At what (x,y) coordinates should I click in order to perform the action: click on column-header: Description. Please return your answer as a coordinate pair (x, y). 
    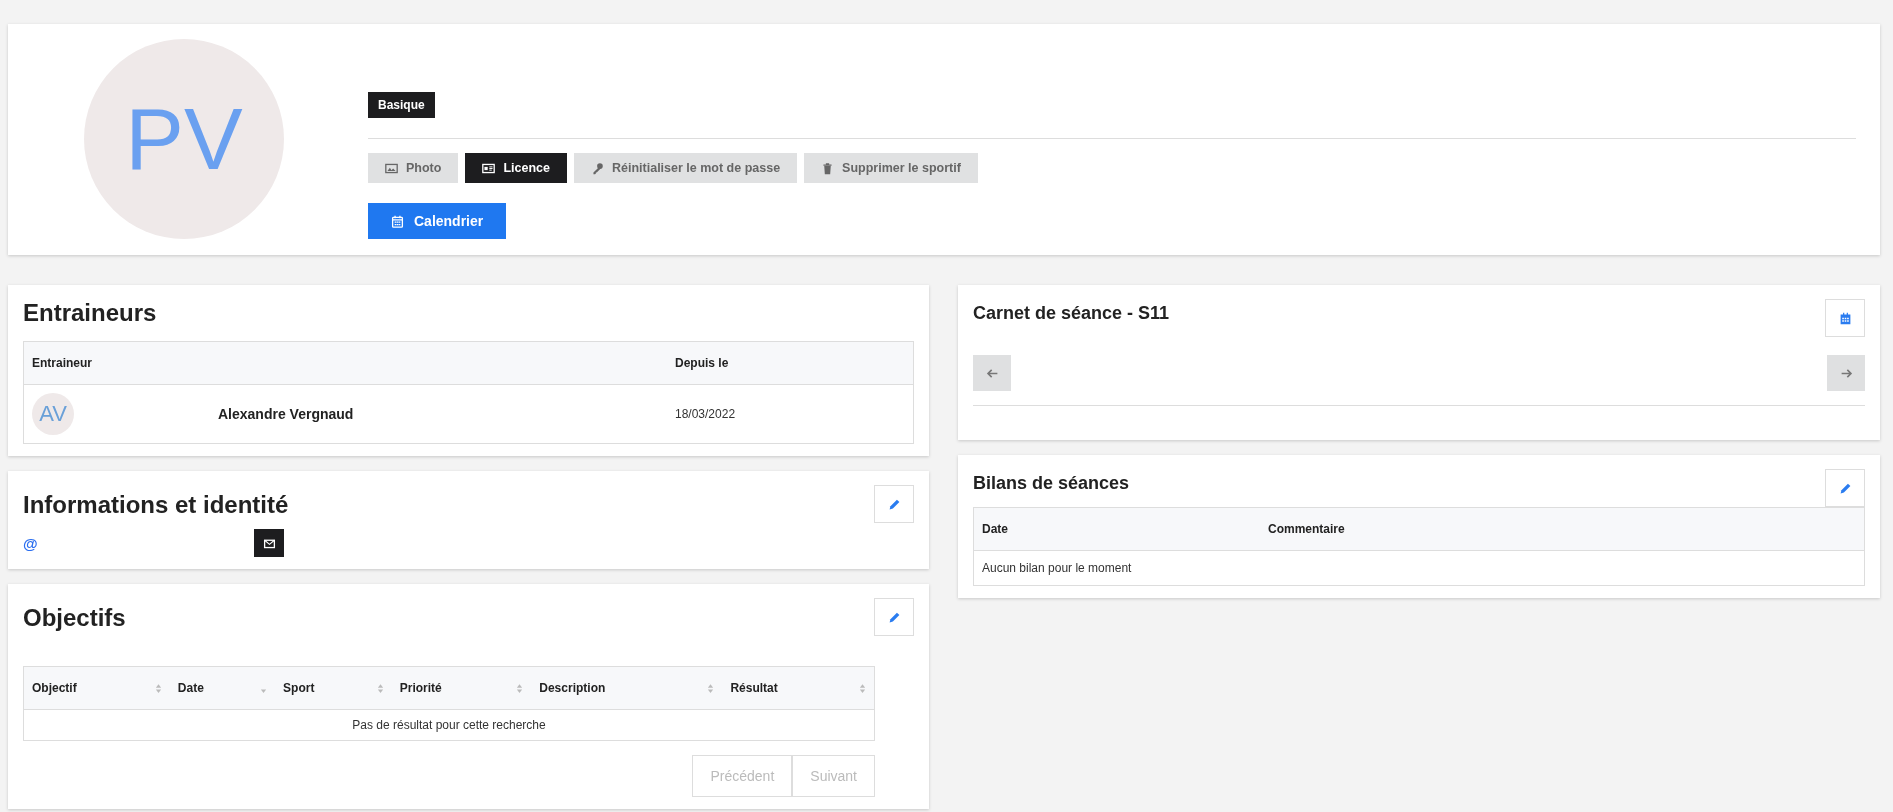
    Looking at the image, I should click on (627, 688).